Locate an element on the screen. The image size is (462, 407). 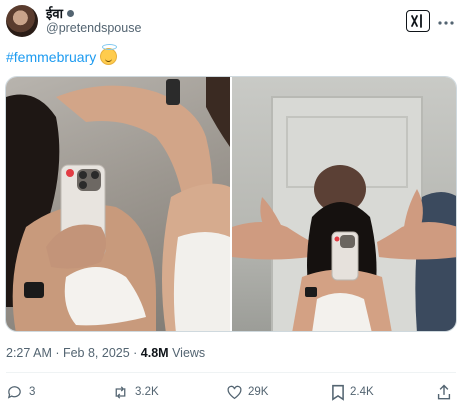
action-bar: 3 3.2K 29K 2.4K is located at coordinates (229, 392).